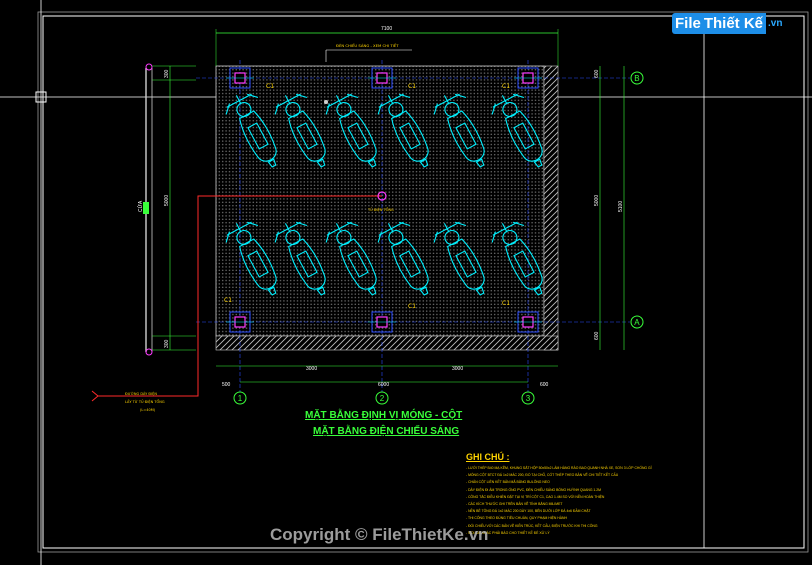  Describe the element at coordinates (735, 23) in the screenshot. I see `logo-part-2: Thiết Kế` at that location.